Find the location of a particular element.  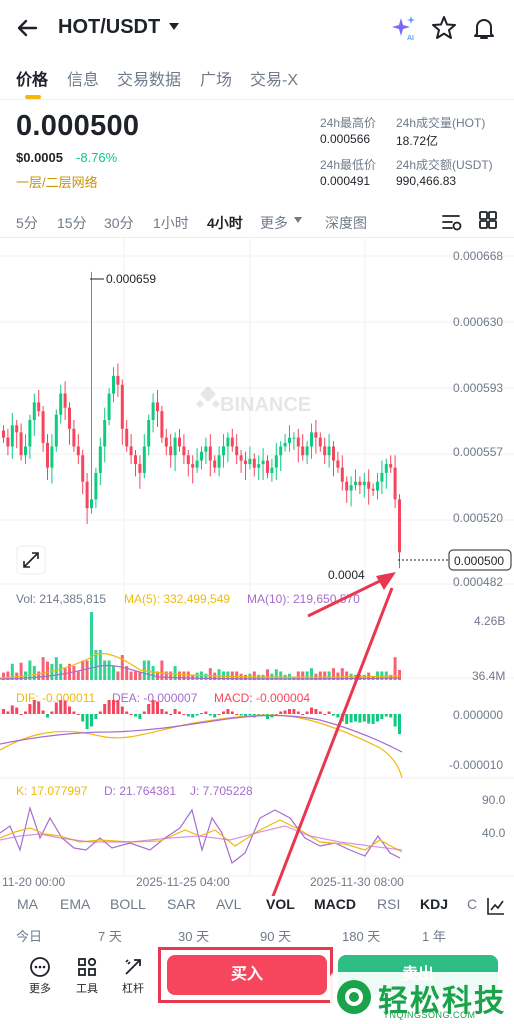

leverage-icon is located at coordinates (133, 967).